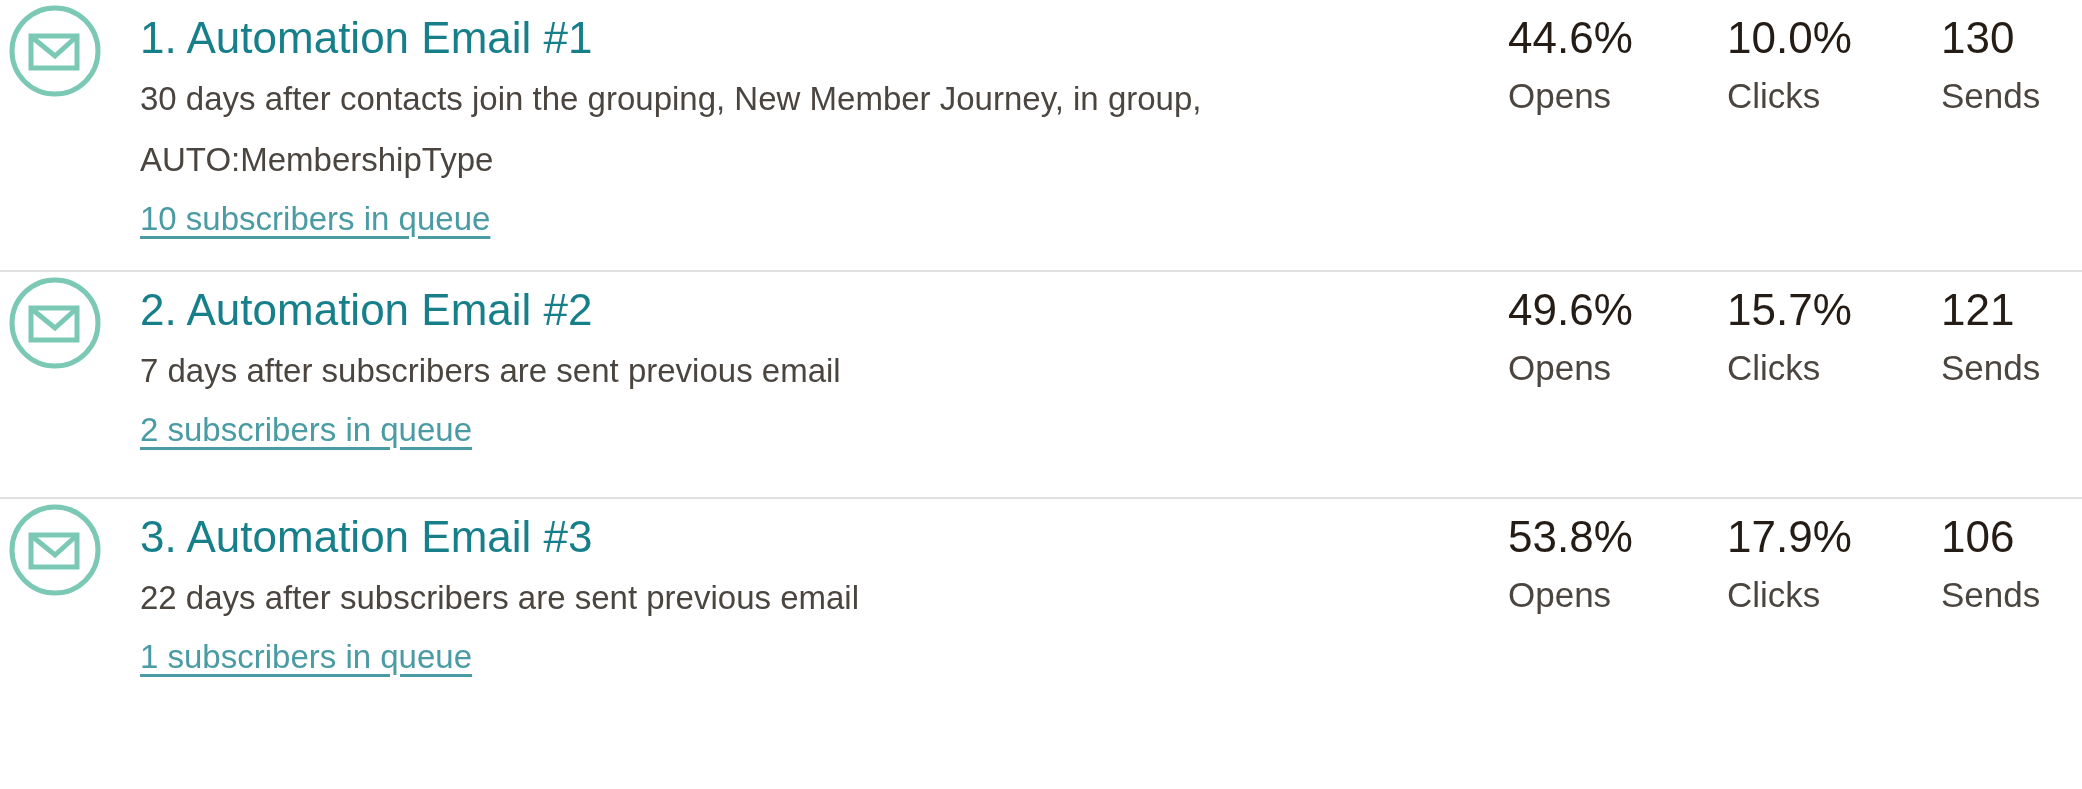 This screenshot has width=2082, height=789. What do you see at coordinates (1570, 537) in the screenshot?
I see `stat-value: 53.8%` at bounding box center [1570, 537].